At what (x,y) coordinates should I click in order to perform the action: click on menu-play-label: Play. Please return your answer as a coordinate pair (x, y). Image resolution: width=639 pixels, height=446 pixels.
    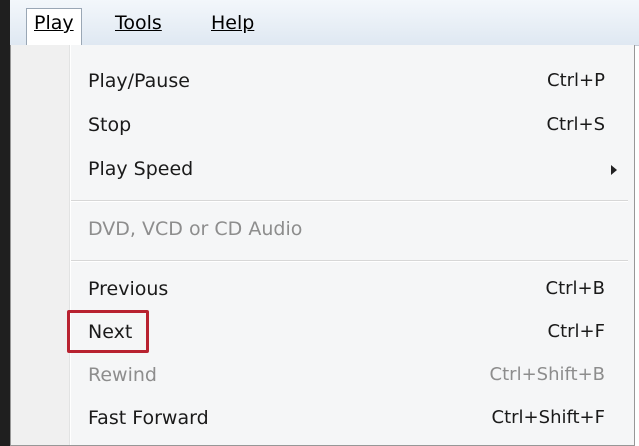
    Looking at the image, I should click on (54, 23).